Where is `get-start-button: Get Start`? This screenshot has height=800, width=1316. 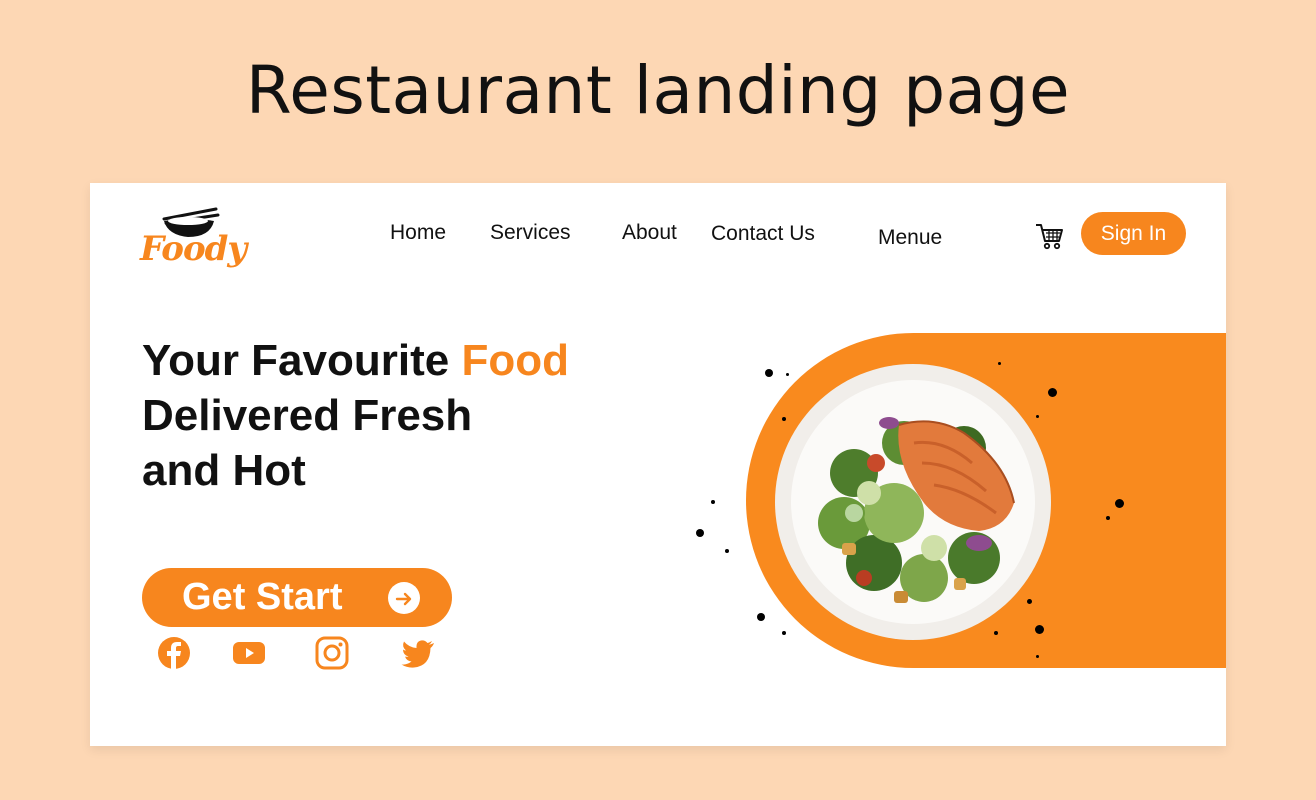
get-start-button: Get Start is located at coordinates (297, 597).